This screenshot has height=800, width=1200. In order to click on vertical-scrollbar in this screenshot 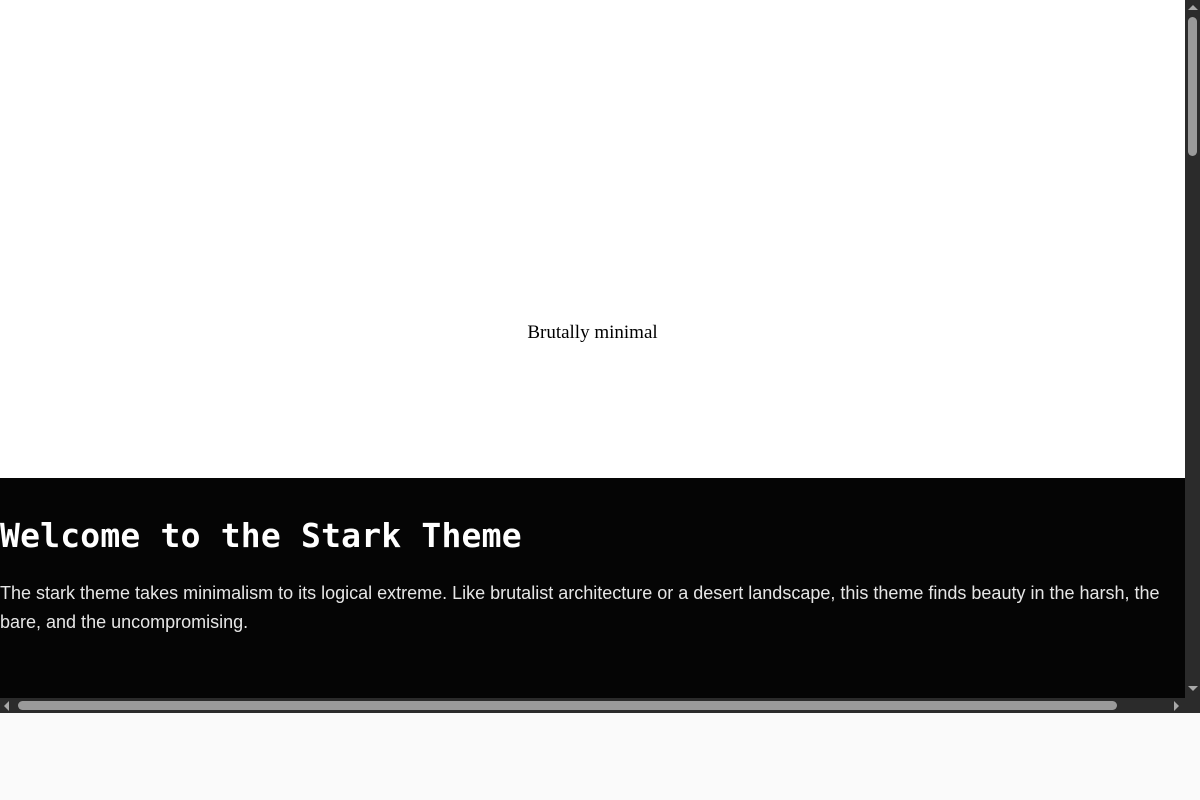, I will do `click(1192, 349)`.